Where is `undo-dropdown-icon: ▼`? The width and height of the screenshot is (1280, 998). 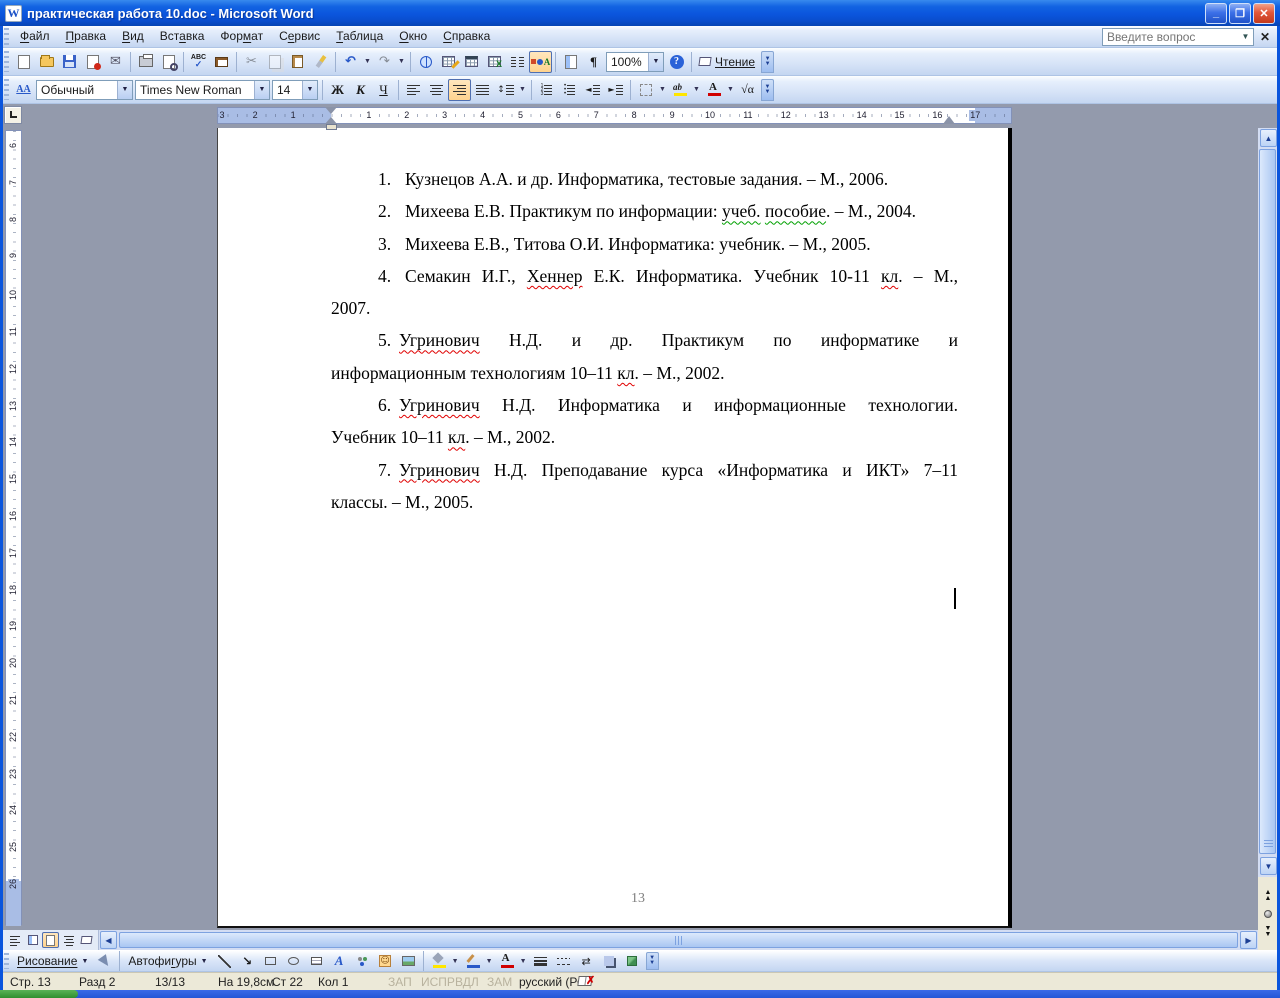 undo-dropdown-icon: ▼ is located at coordinates (367, 62).